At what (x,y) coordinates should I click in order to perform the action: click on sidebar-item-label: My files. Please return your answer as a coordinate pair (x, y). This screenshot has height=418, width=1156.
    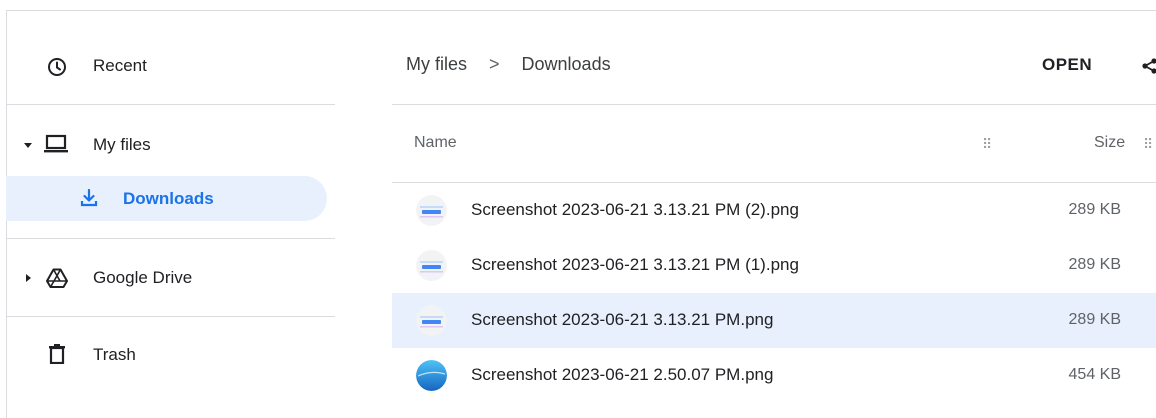
    Looking at the image, I should click on (122, 144).